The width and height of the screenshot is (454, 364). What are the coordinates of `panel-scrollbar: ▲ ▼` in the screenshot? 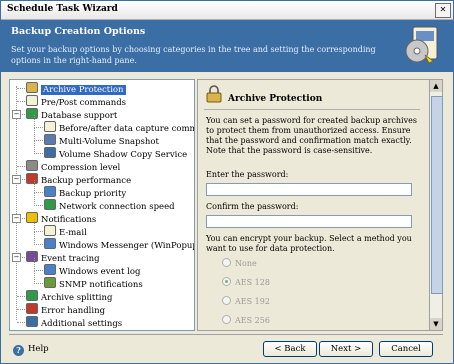 It's located at (436, 205).